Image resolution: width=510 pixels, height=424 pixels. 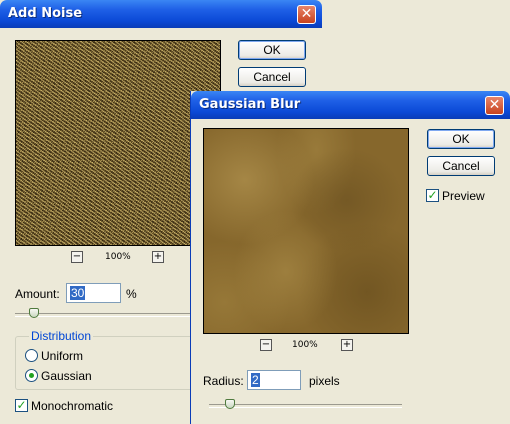 What do you see at coordinates (230, 404) in the screenshot?
I see `radius-slider-thumb` at bounding box center [230, 404].